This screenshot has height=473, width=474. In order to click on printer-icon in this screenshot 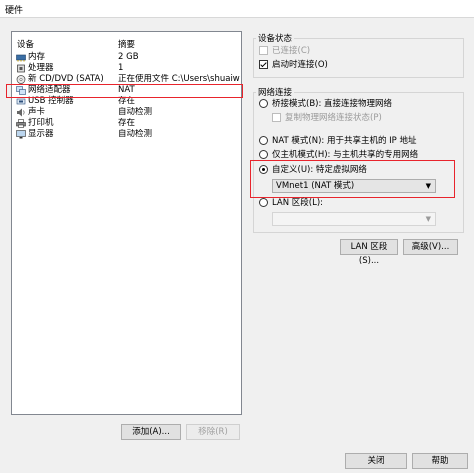, I will do `click(21, 123)`.